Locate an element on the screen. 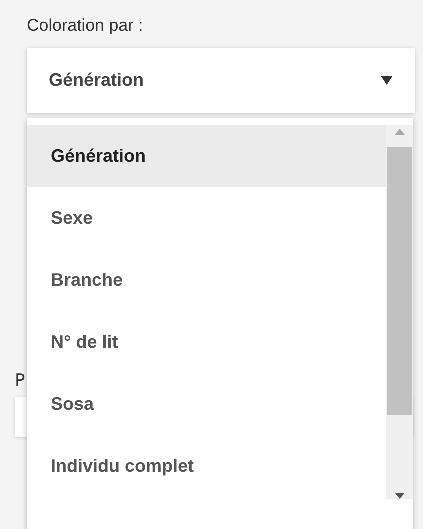 This screenshot has width=423, height=529. field-label: Coloration par : is located at coordinates (85, 26).